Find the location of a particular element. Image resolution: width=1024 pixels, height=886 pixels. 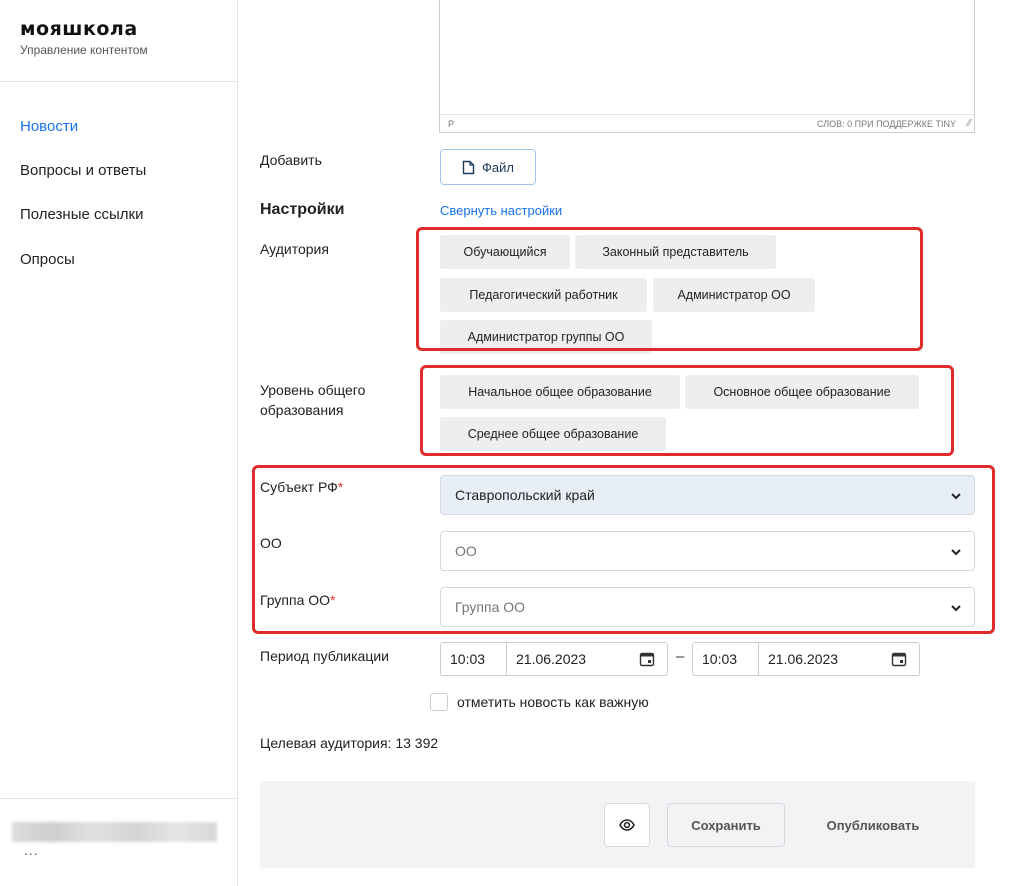

period-dash: – is located at coordinates (680, 656).